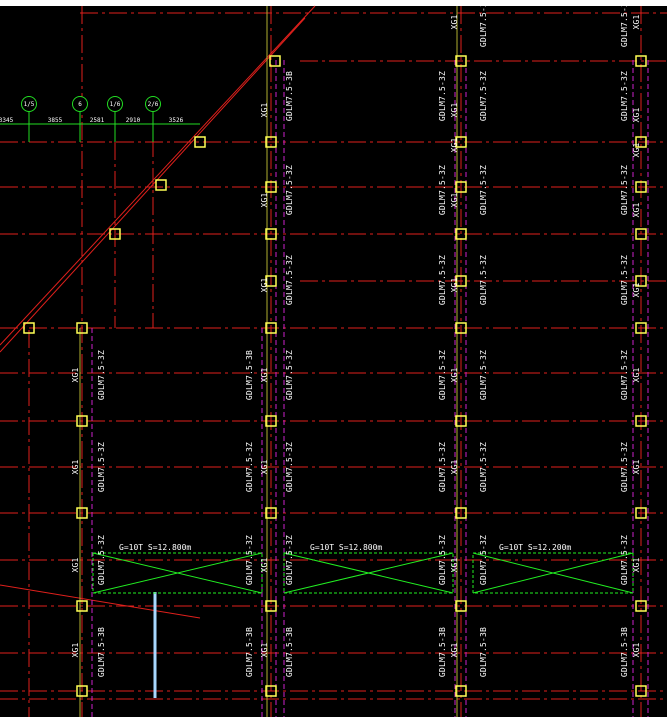 This screenshot has width=667, height=717. Describe the element at coordinates (7, 120) in the screenshot. I see `axis-dimension-label: 3345` at that location.